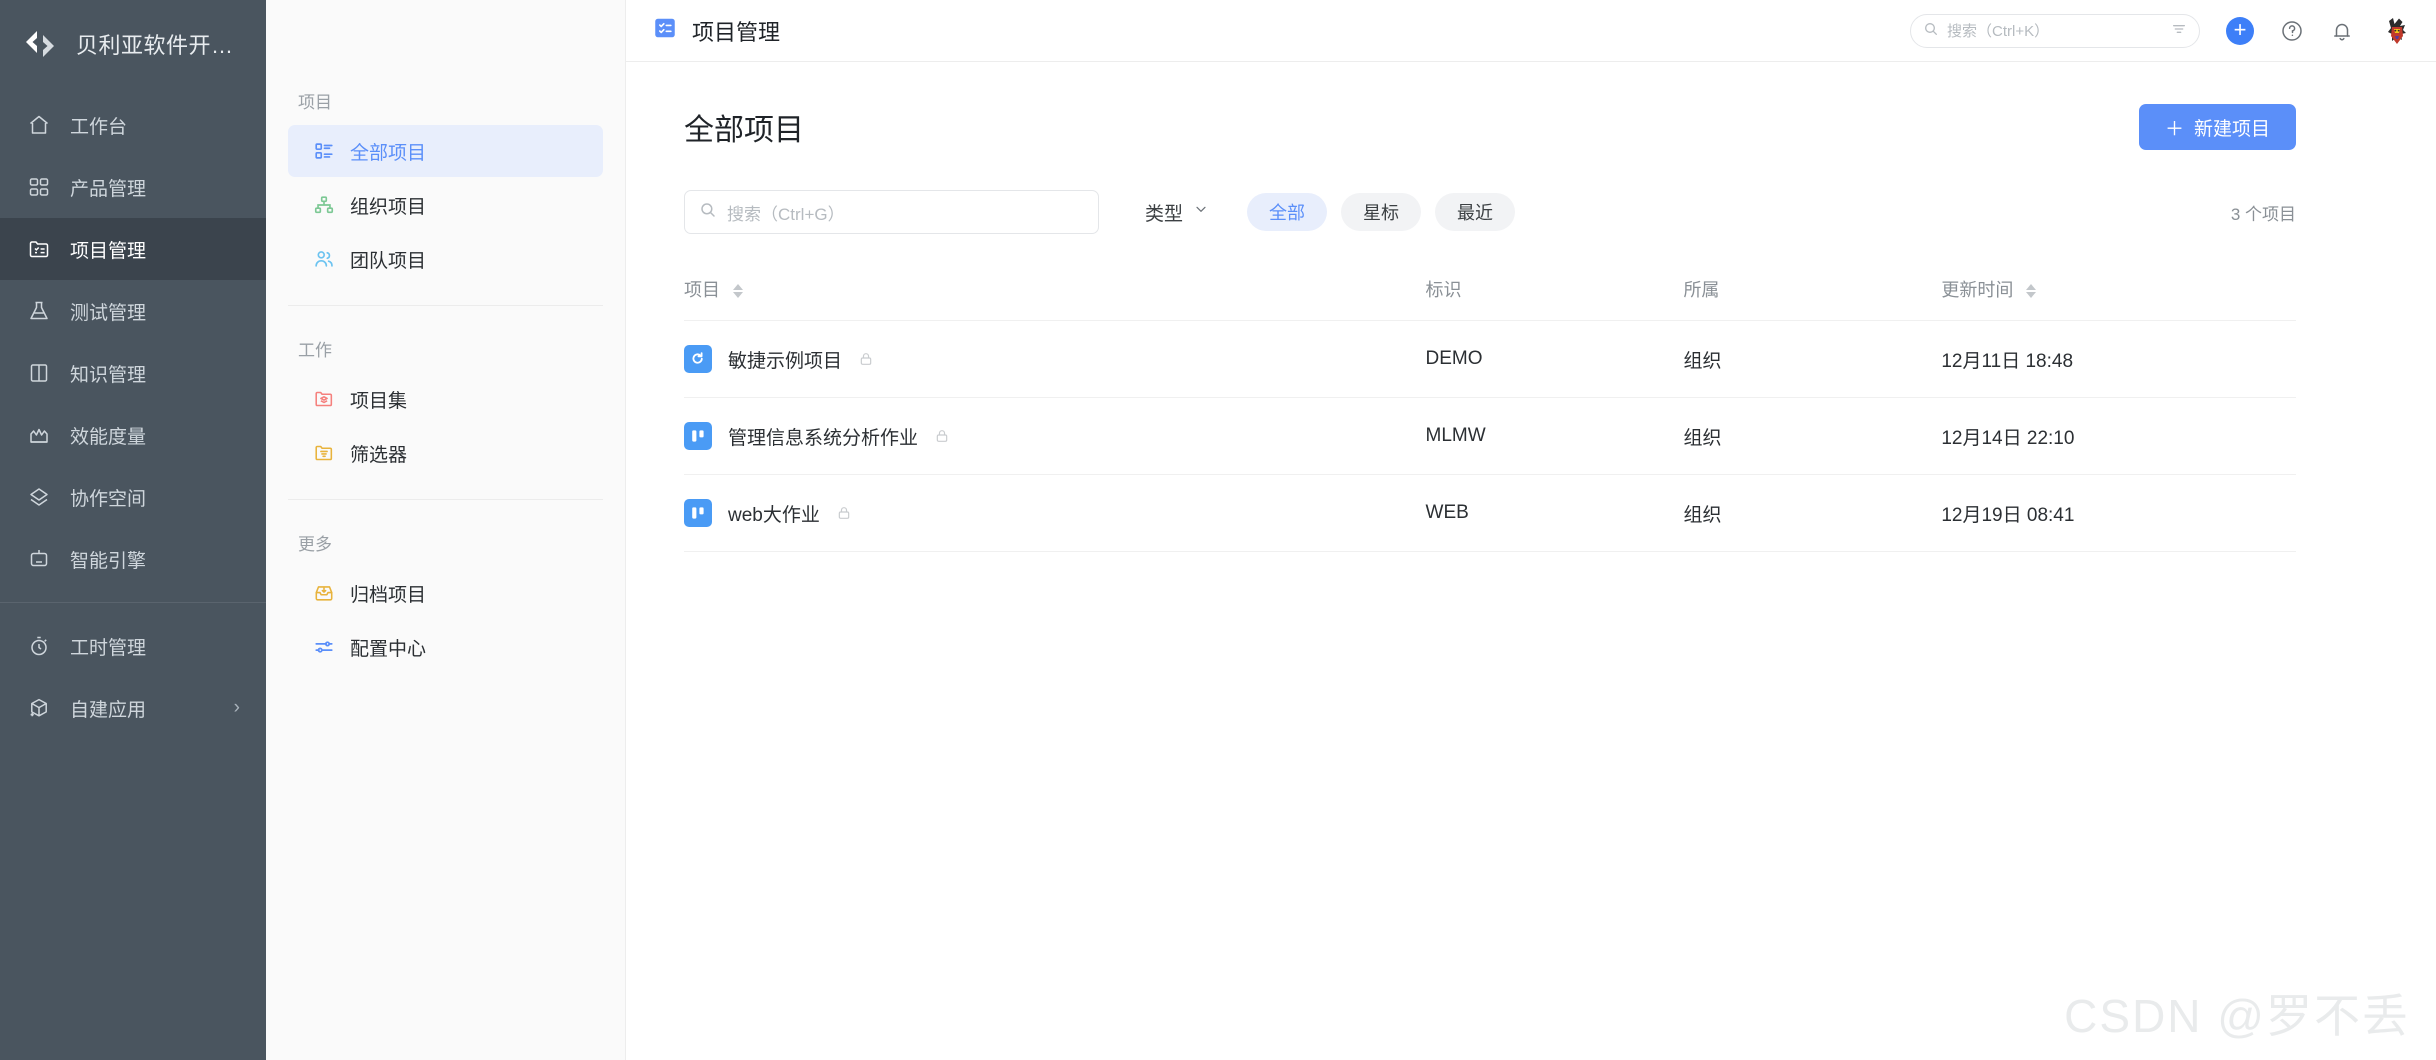 The width and height of the screenshot is (2436, 1060). Describe the element at coordinates (744, 130) in the screenshot. I see `page-title: 全部项目` at that location.